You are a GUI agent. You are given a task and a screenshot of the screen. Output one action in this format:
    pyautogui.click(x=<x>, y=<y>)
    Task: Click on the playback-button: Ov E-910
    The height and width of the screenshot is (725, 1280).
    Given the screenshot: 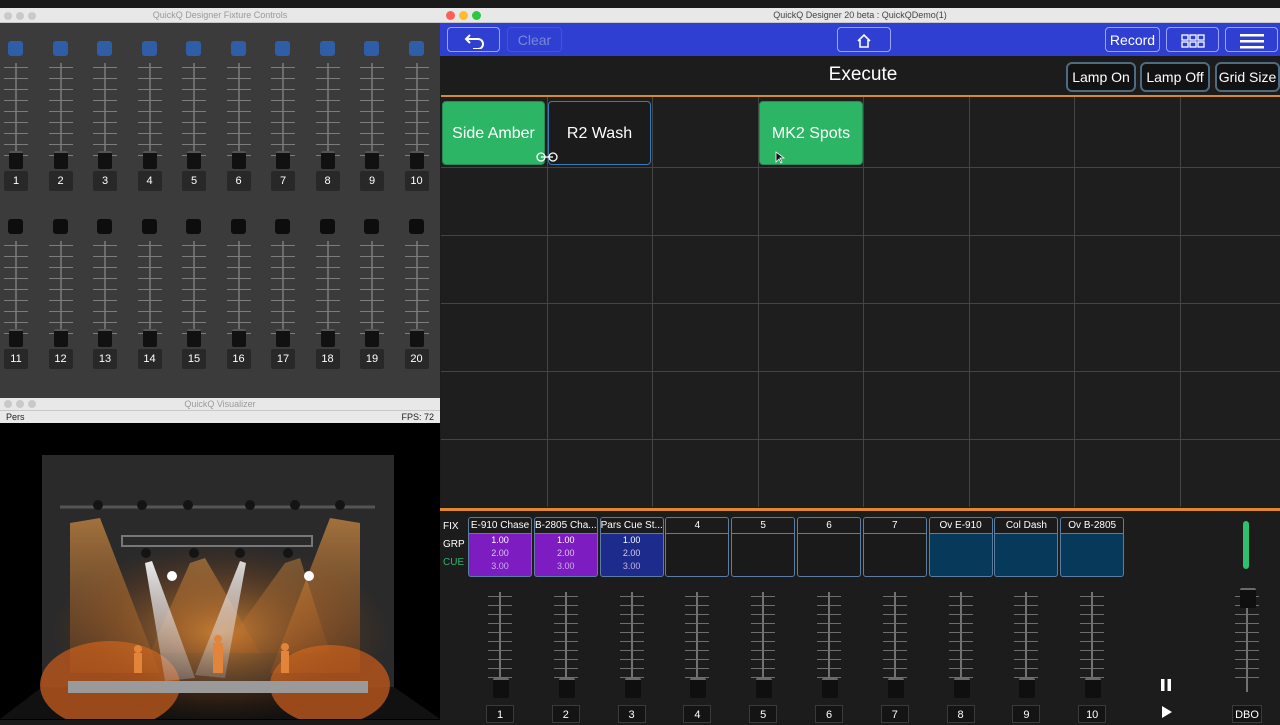 What is the action you would take?
    pyautogui.click(x=960, y=547)
    